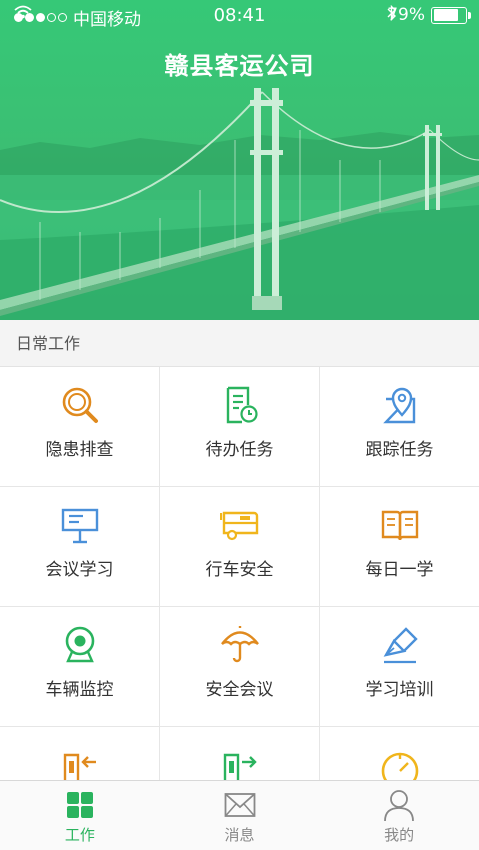 The width and height of the screenshot is (479, 850). Describe the element at coordinates (79, 690) in the screenshot. I see `grid-item-label: 车辆监控` at that location.